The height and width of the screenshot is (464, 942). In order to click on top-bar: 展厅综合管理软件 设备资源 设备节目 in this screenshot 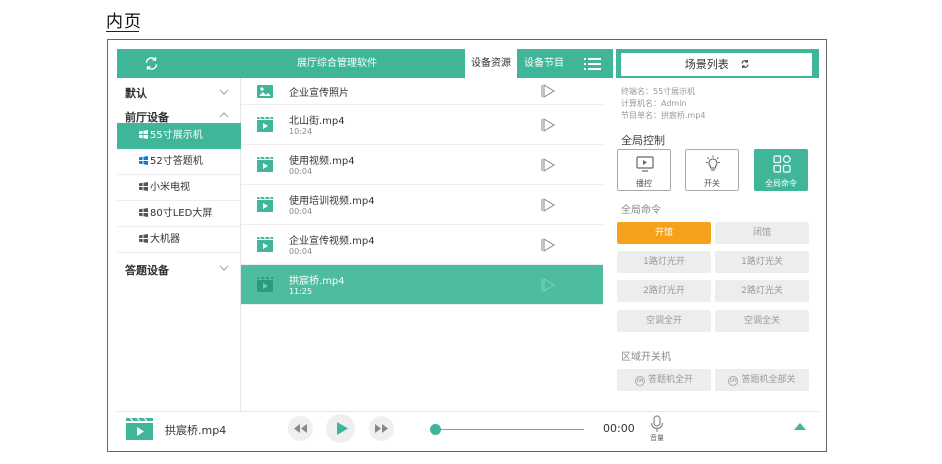, I will do `click(365, 63)`.